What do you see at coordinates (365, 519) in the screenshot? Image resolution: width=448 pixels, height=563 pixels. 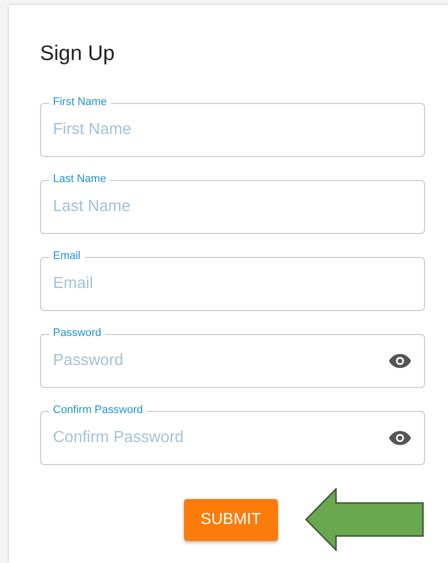 I see `arrow-icon` at bounding box center [365, 519].